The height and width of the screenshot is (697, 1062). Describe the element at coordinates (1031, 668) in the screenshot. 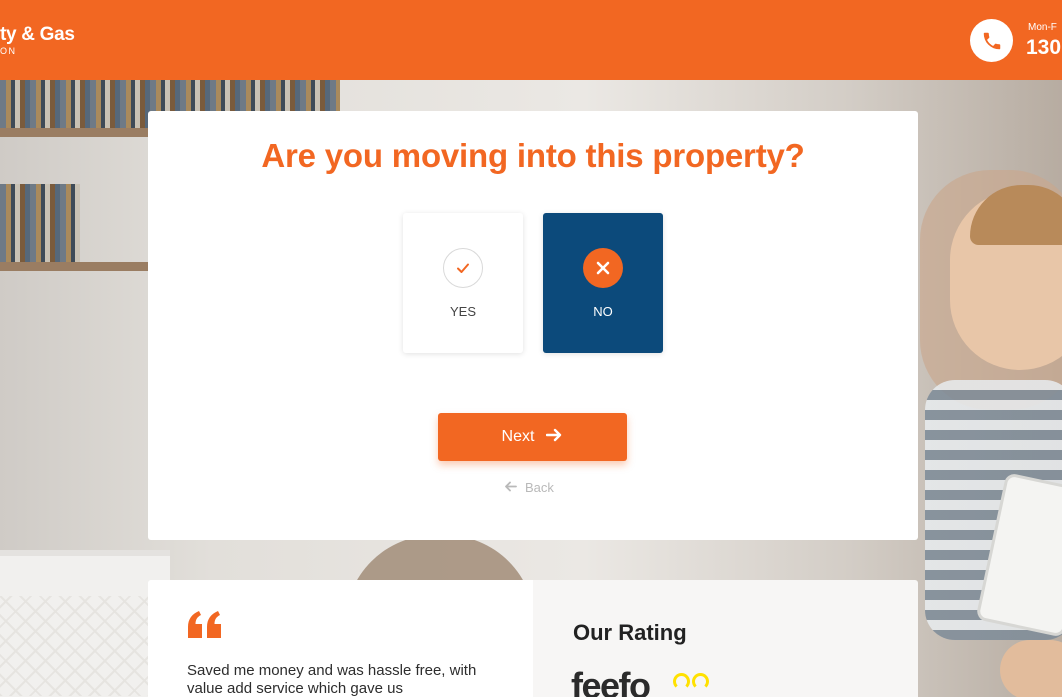

I see `arm` at that location.